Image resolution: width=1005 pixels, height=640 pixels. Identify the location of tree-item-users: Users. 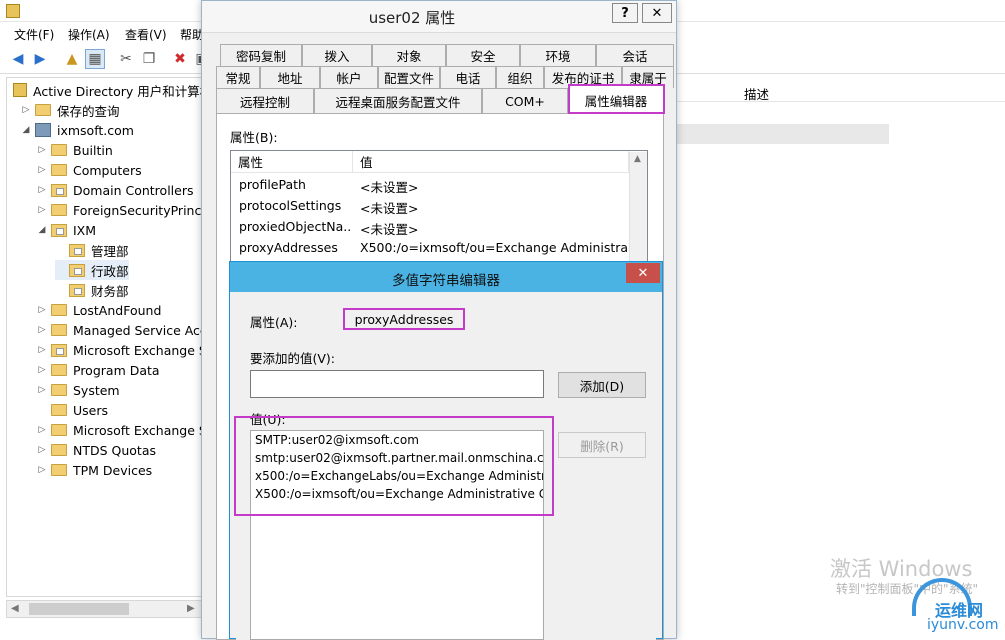
(72, 410).